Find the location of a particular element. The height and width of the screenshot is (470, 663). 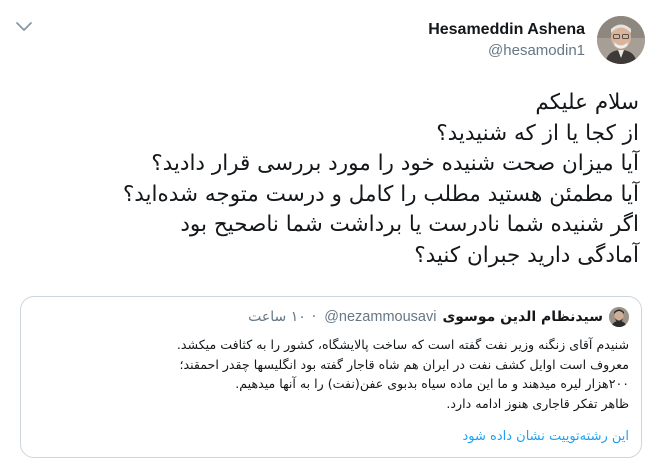

author-avatar is located at coordinates (621, 40).